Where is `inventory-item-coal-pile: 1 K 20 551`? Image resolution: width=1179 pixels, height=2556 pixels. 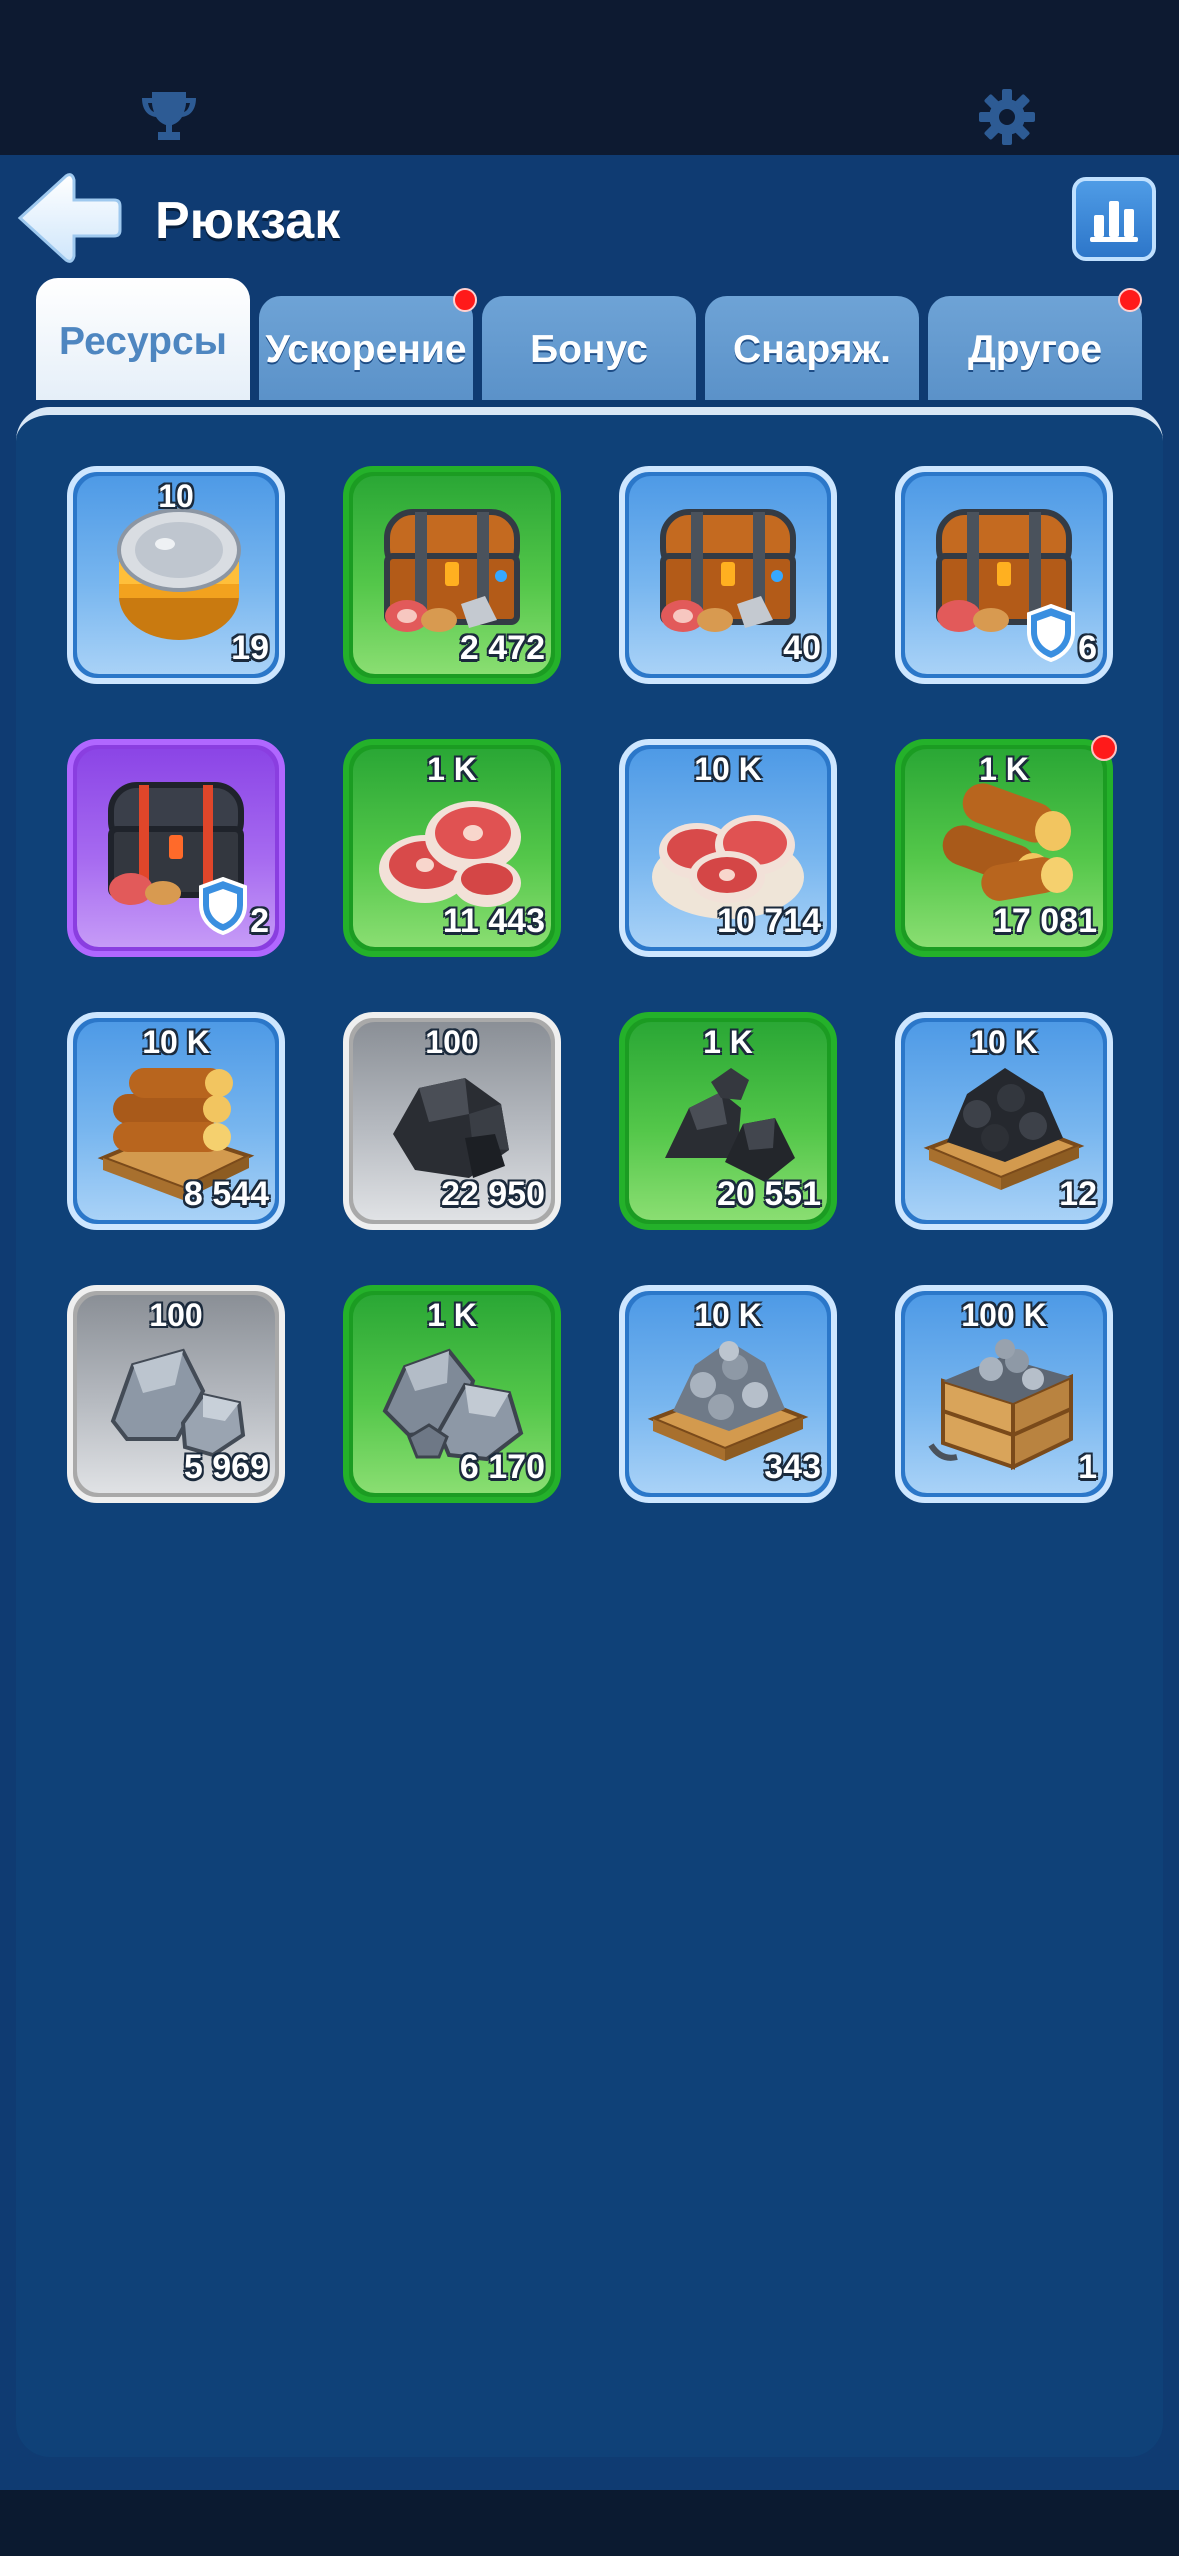
inventory-item-coal-pile: 1 K 20 551 is located at coordinates (728, 1121).